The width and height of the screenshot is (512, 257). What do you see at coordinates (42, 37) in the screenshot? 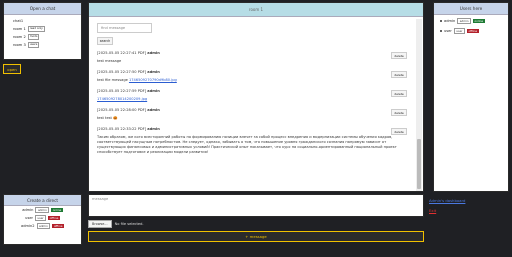
I see `chat-item: room 2 mods` at bounding box center [42, 37].